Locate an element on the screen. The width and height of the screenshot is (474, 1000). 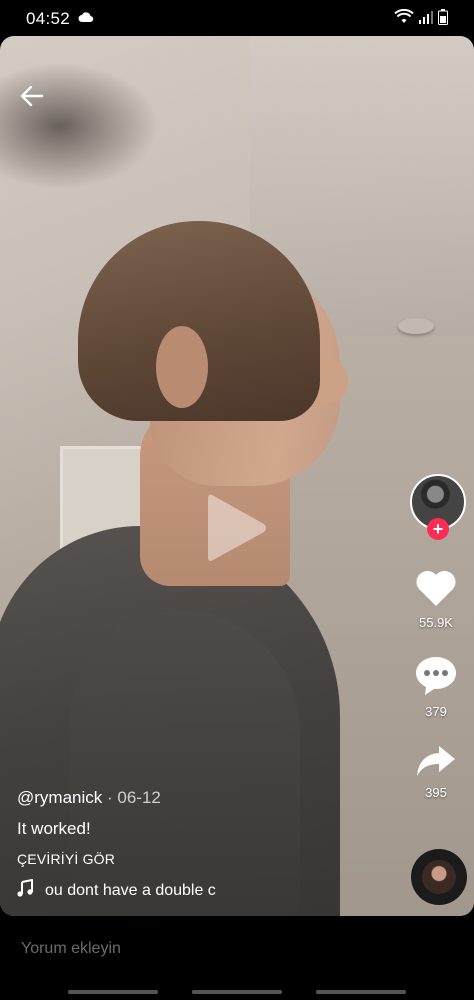
music-title: ou dont have a double c is located at coordinates (130, 890).